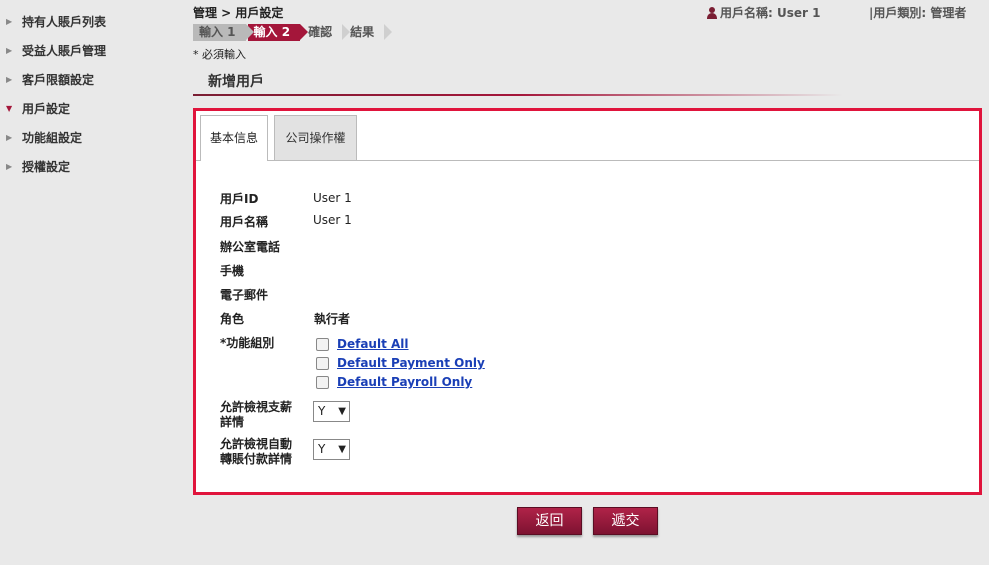  I want to click on user-name-label: 用戶名稱, so click(244, 222).